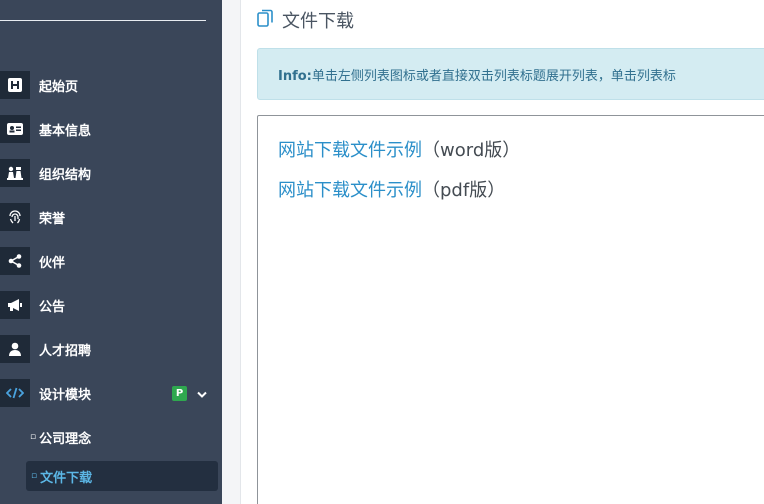 This screenshot has width=764, height=504. I want to click on status-badge: P, so click(179, 393).